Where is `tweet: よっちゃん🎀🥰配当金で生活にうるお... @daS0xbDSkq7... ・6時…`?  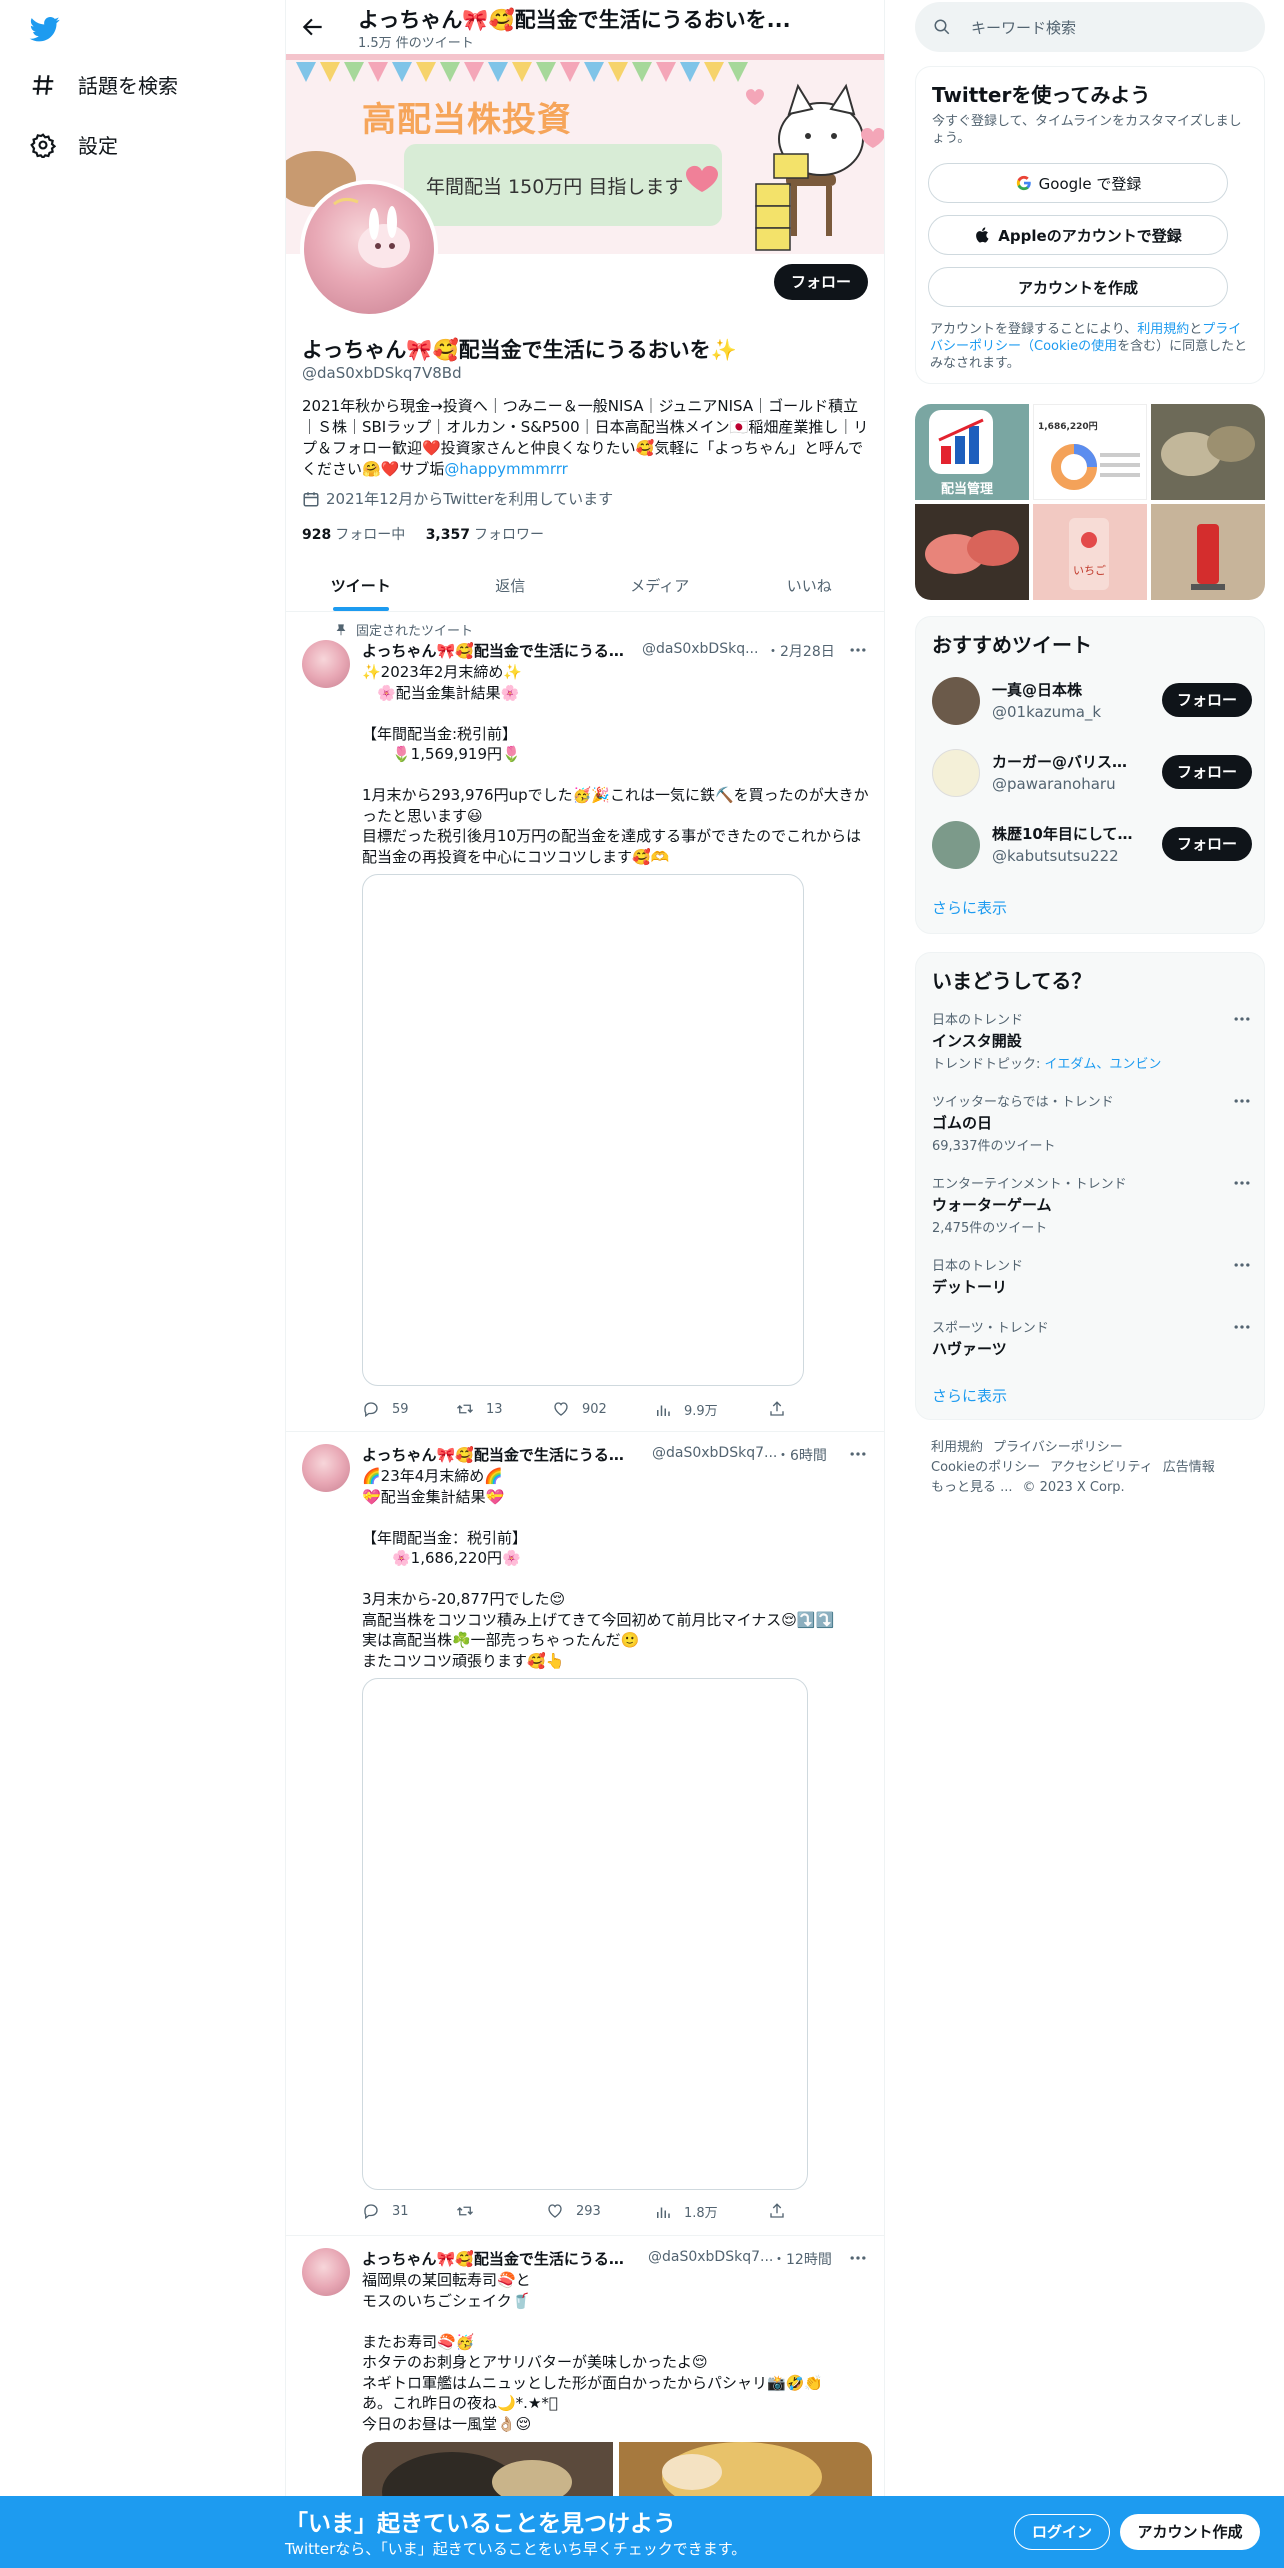 tweet: よっちゃん🎀🥰配当金で生活にうるお... @daS0xbDSkq7... ・6時… is located at coordinates (585, 1834).